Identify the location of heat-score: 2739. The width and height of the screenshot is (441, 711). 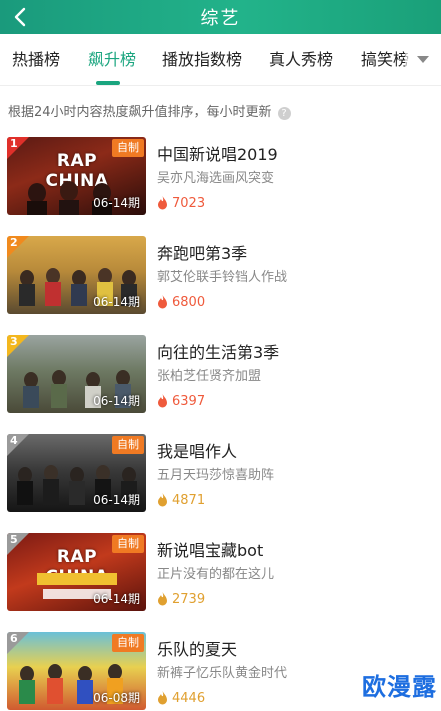
(181, 599).